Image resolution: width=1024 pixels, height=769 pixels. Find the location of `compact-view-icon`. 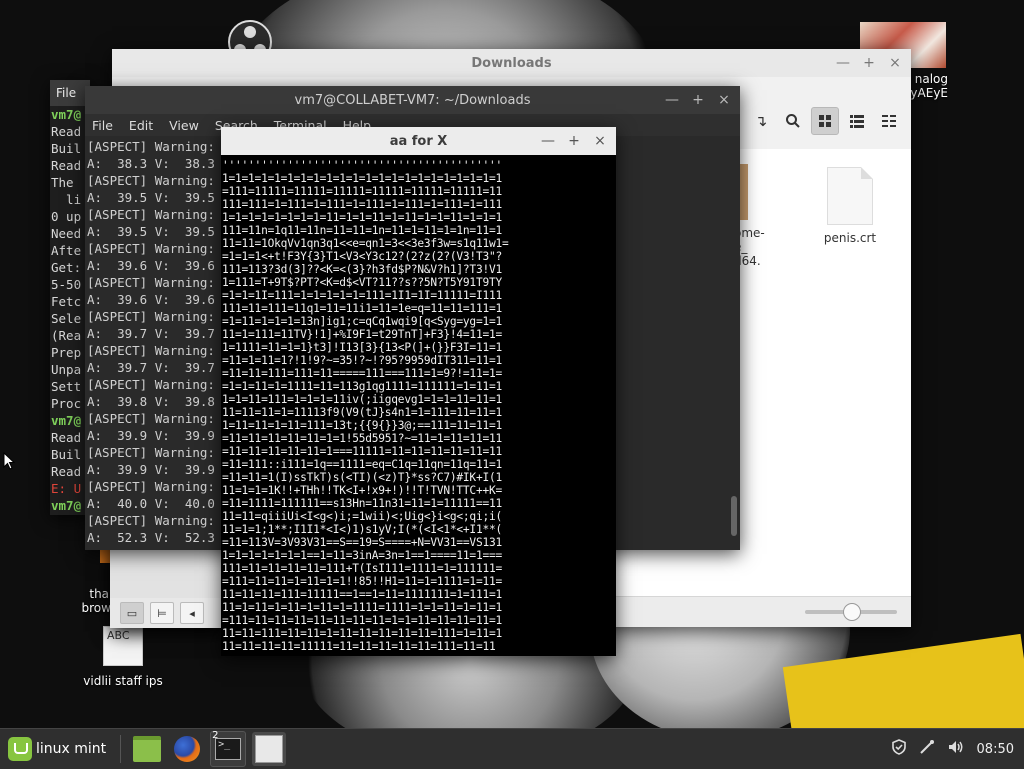

compact-view-icon is located at coordinates (889, 121).